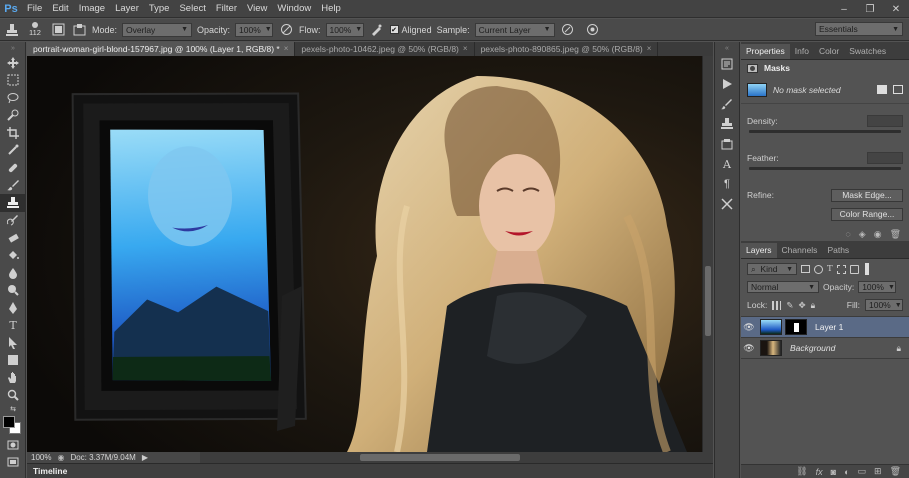 This screenshot has width=909, height=478. Describe the element at coordinates (79, 30) in the screenshot. I see `toggle-clone-source-icon` at that location.